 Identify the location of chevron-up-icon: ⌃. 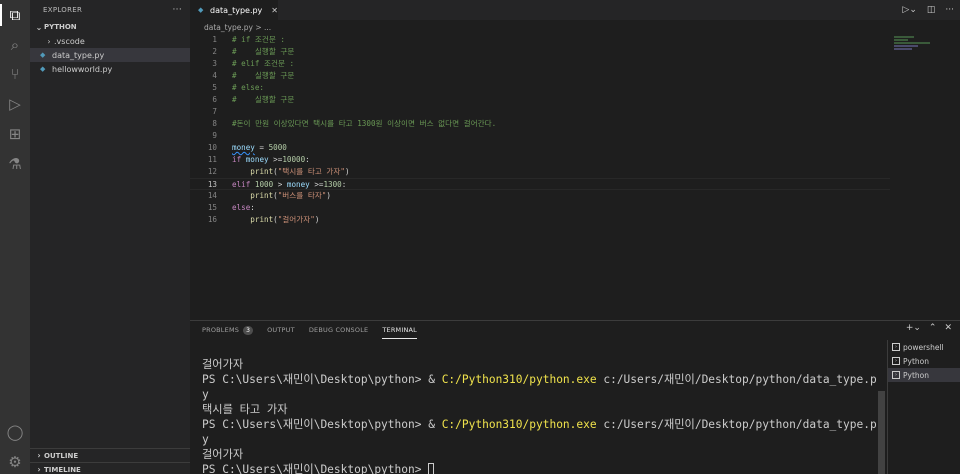
(933, 328).